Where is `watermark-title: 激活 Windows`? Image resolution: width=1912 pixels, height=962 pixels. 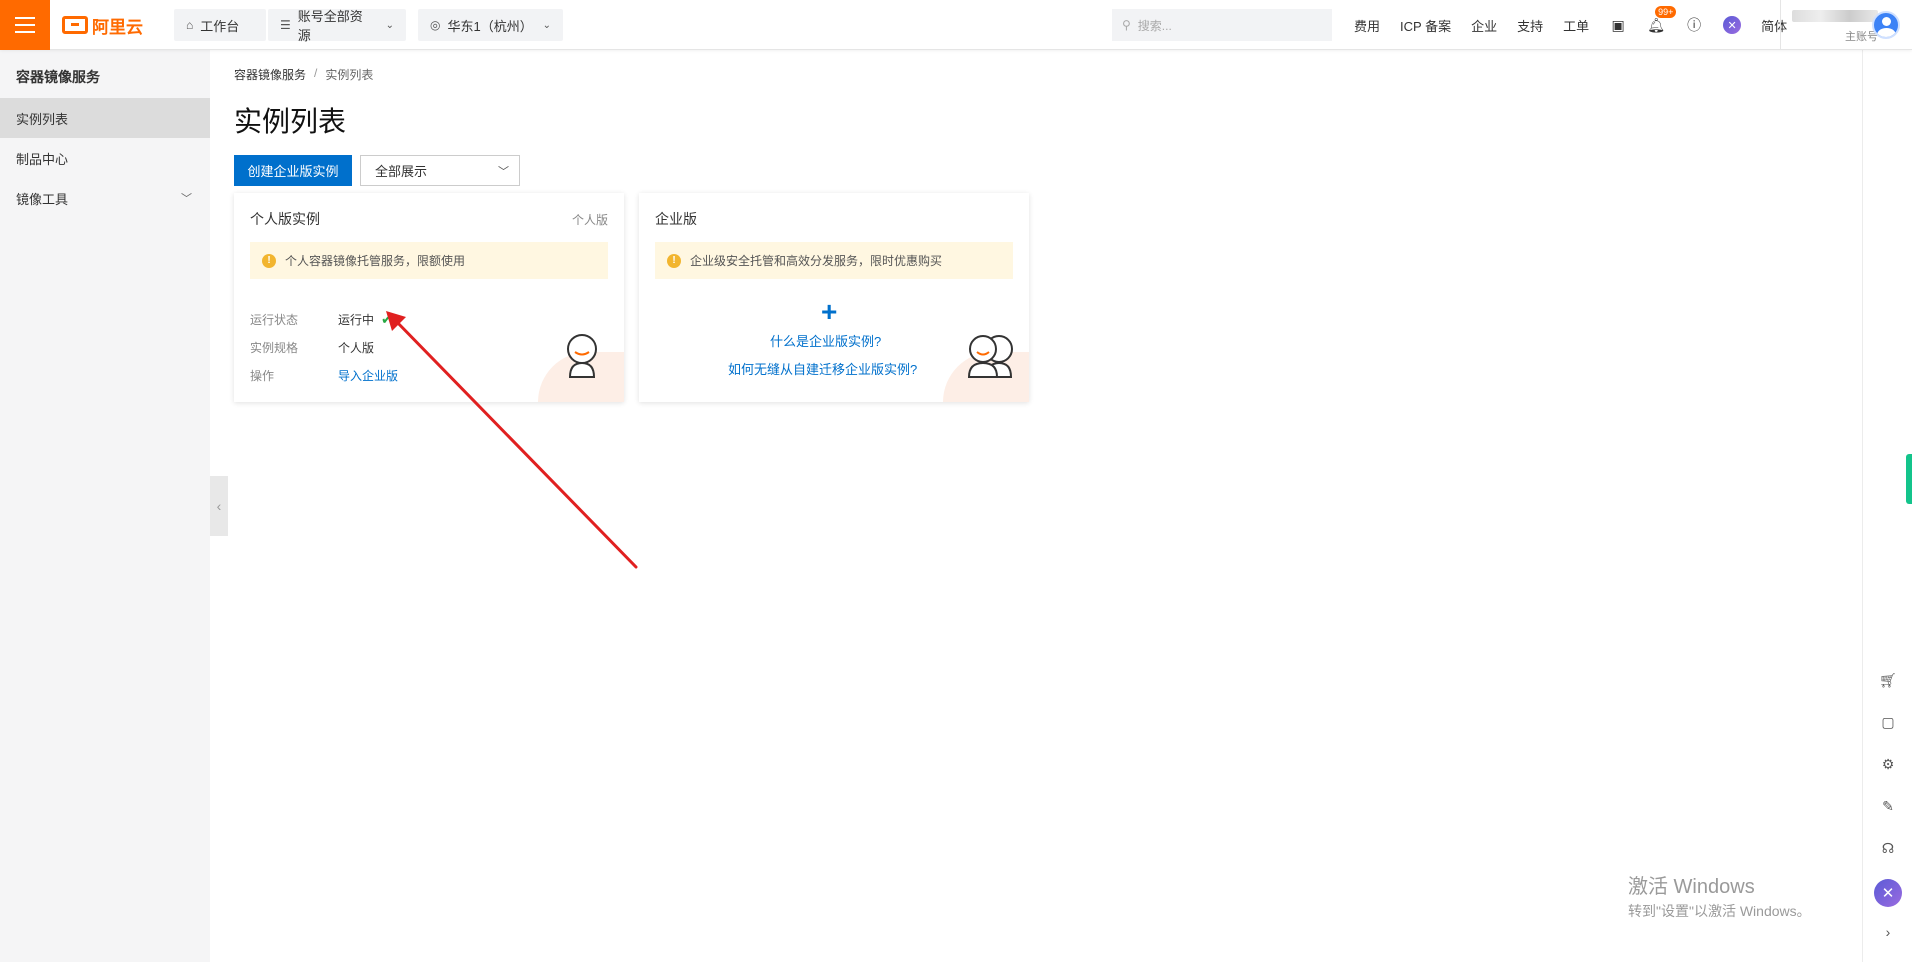
watermark-title: 激活 Windows is located at coordinates (1691, 887).